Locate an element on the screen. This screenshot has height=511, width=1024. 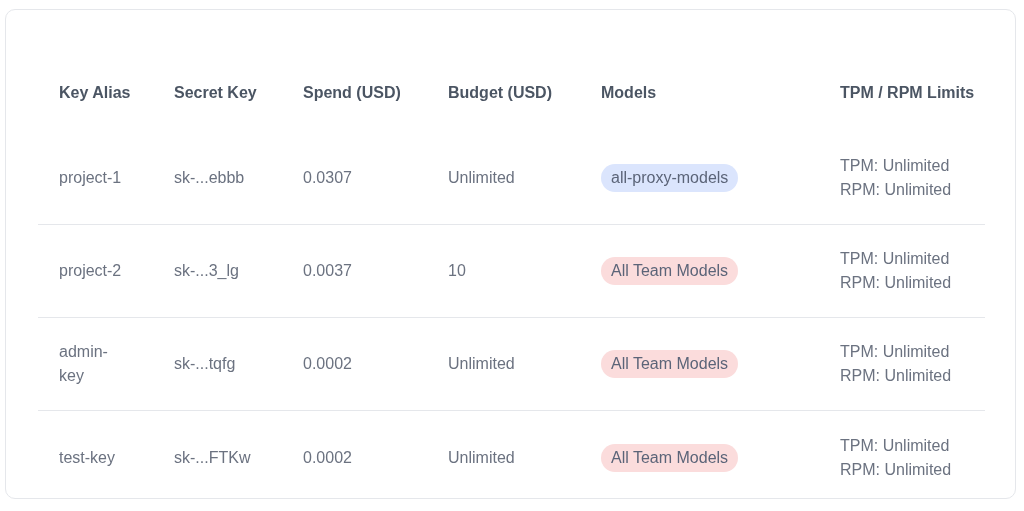
table-cell-text: 0.0037 is located at coordinates (328, 271).